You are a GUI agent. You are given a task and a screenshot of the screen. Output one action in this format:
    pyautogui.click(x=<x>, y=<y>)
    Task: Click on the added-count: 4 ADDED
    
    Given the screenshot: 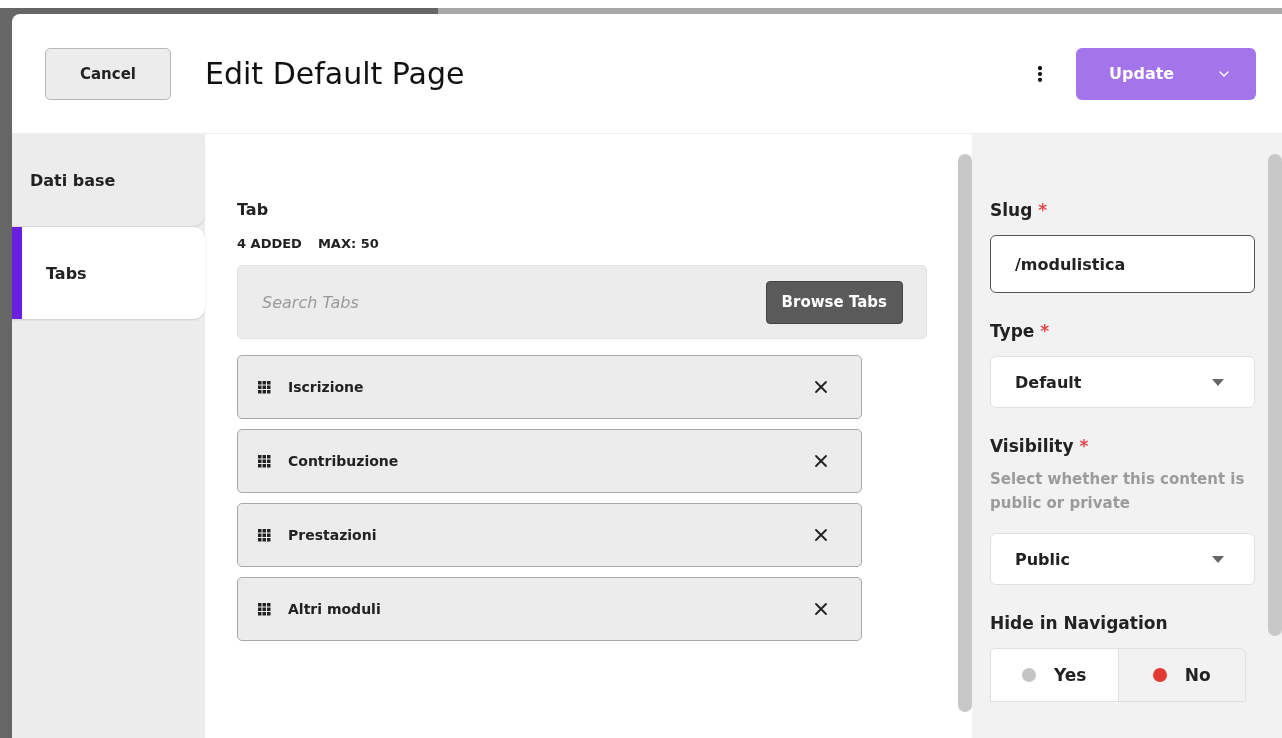 What is the action you would take?
    pyautogui.click(x=269, y=243)
    